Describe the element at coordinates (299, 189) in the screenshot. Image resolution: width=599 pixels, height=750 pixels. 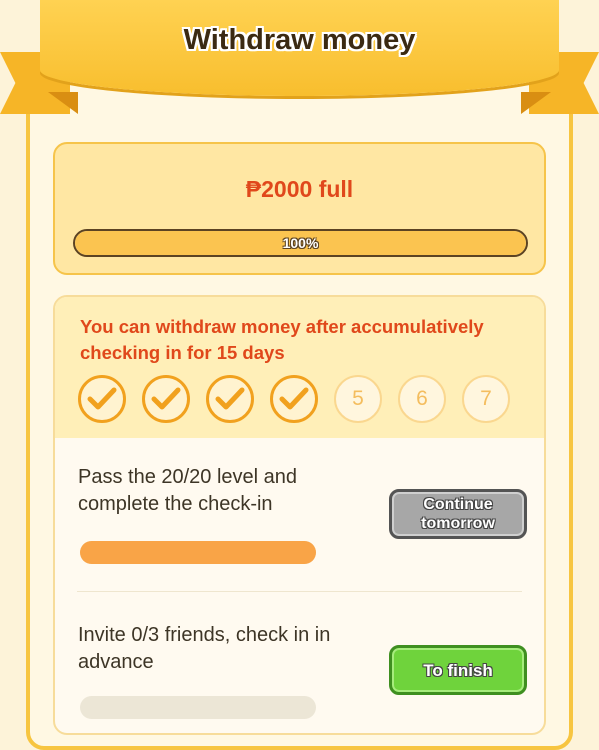
I see `amount-label: ₱2000 full` at that location.